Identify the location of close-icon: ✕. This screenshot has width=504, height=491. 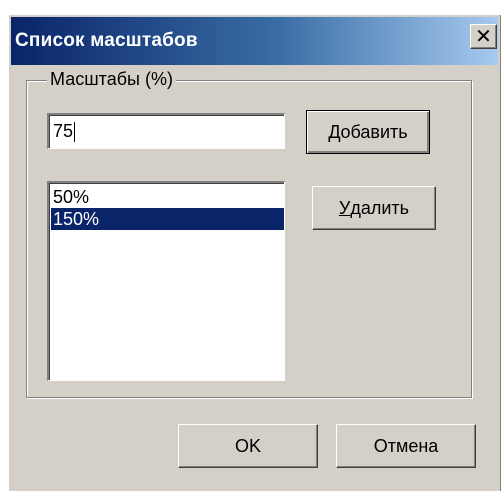
(483, 36).